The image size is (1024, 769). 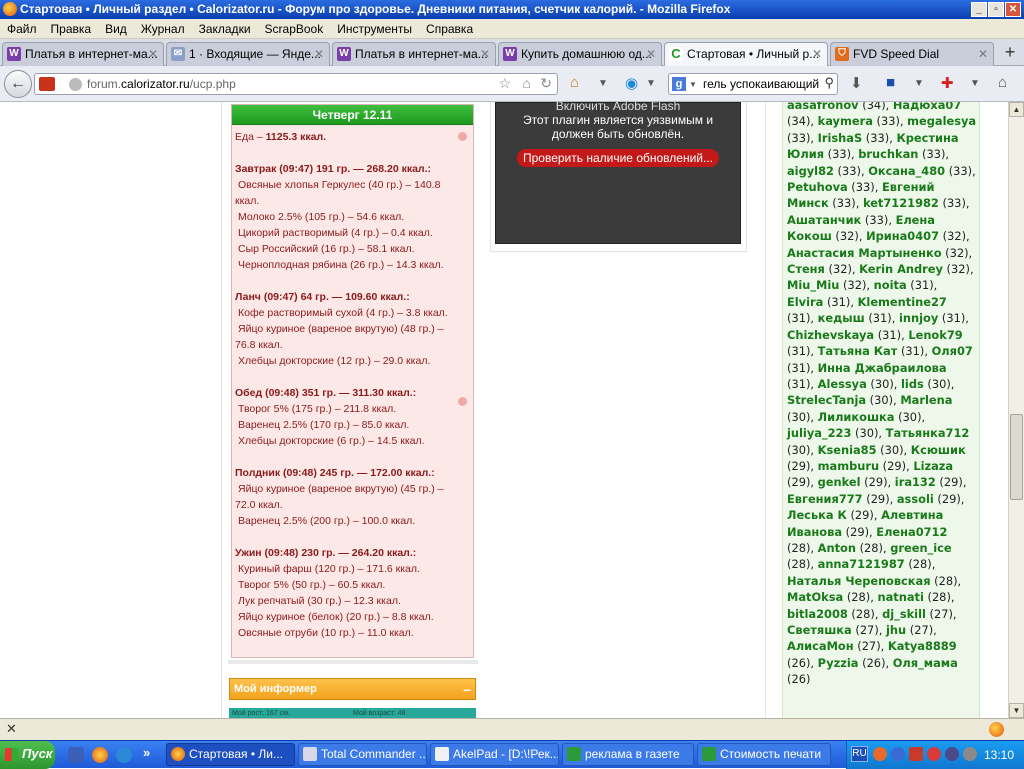 What do you see at coordinates (1002, 82) in the screenshot?
I see `home-icon: ⌂` at bounding box center [1002, 82].